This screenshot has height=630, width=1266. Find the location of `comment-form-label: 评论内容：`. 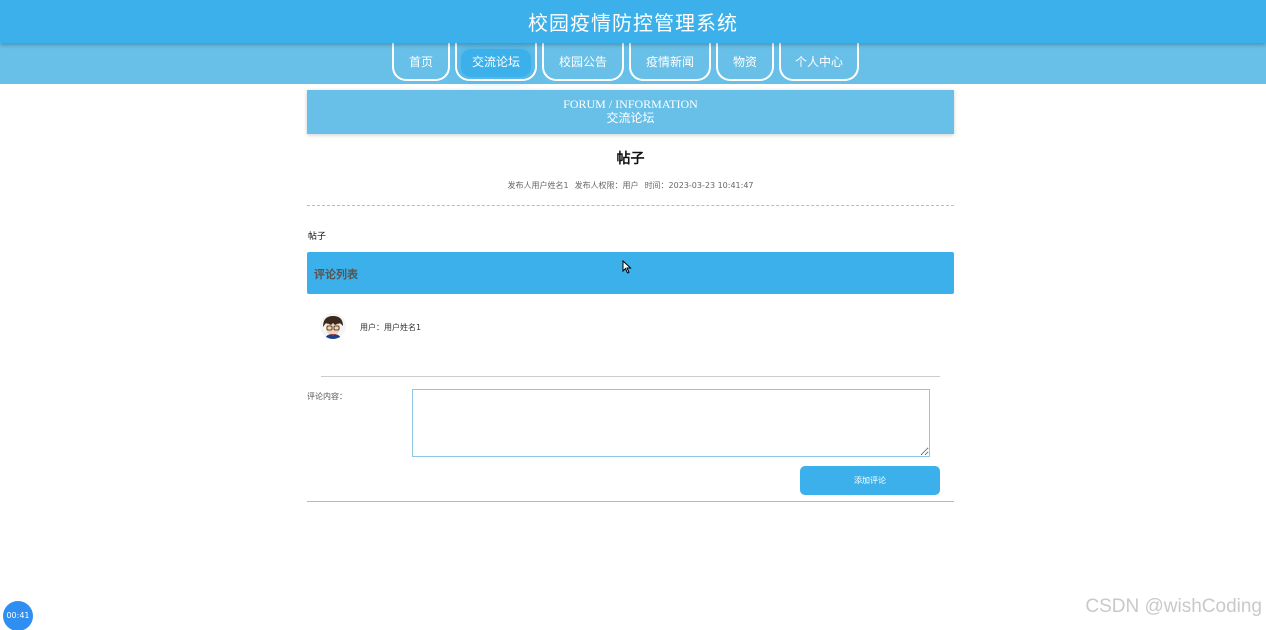

comment-form-label: 评论内容： is located at coordinates (327, 396).